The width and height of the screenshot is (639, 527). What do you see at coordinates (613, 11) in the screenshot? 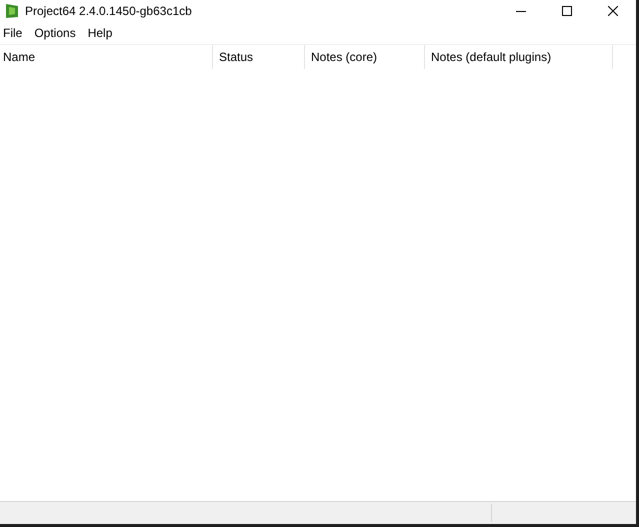
I see `close-icon` at bounding box center [613, 11].